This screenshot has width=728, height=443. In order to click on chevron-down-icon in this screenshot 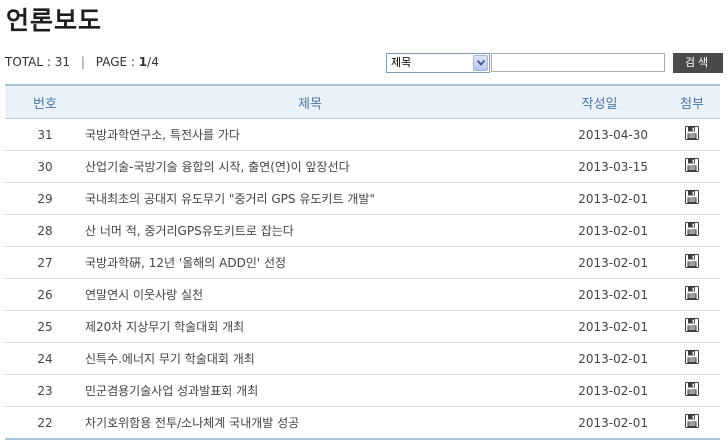, I will do `click(480, 63)`.